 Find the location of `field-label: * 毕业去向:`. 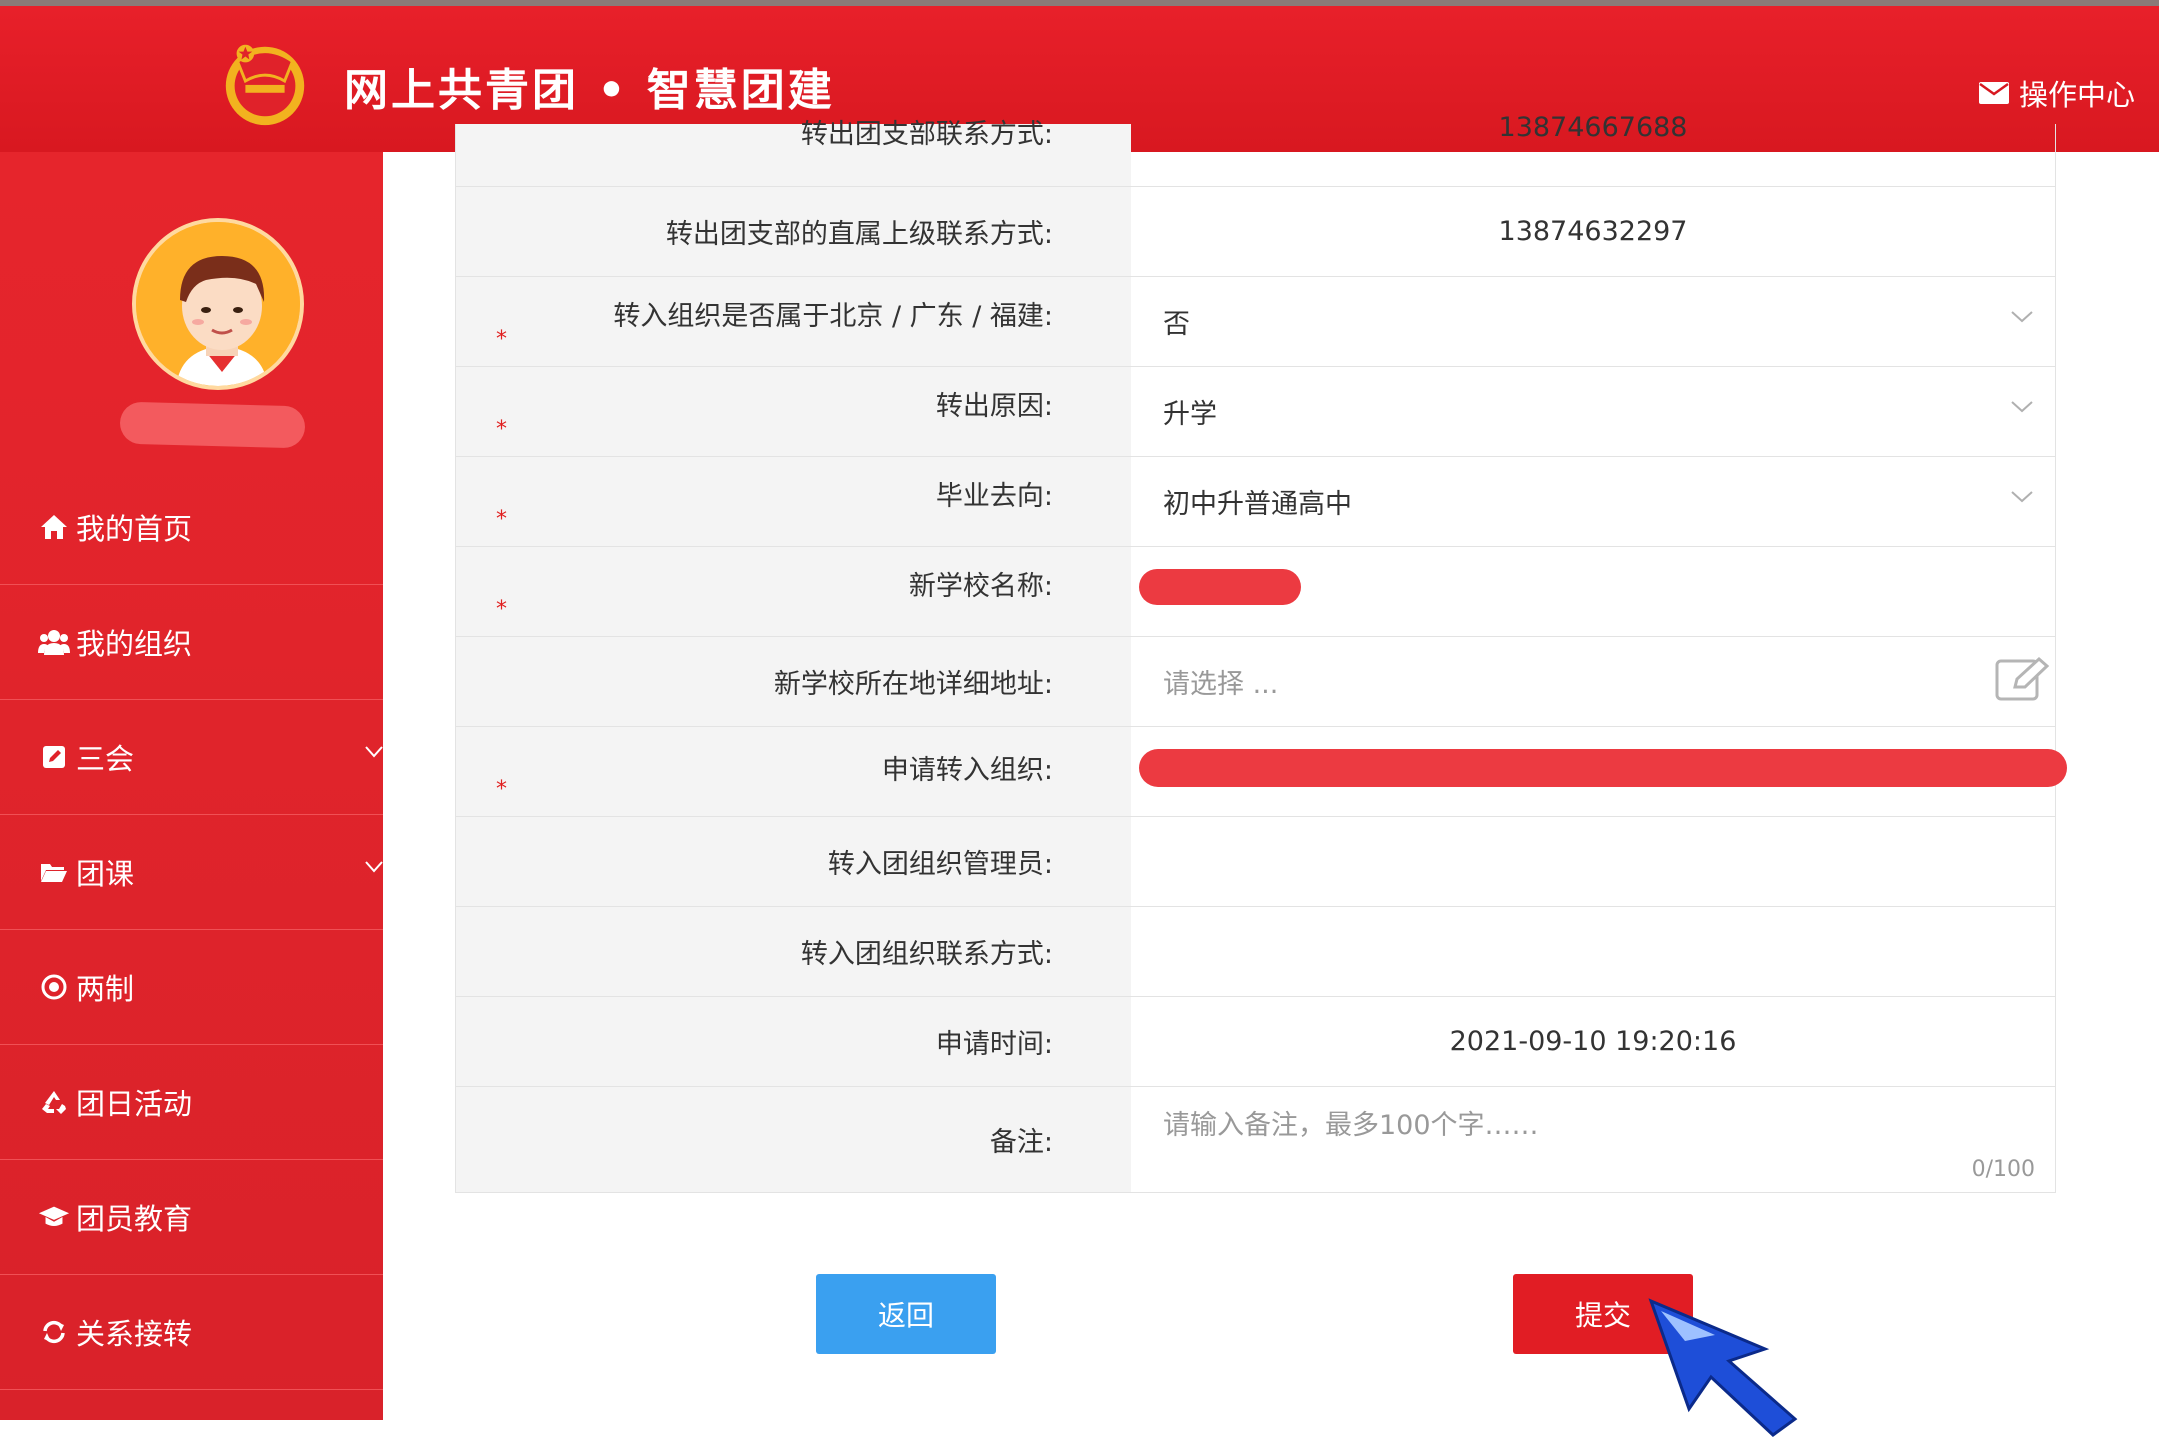

field-label: * 毕业去向: is located at coordinates (793, 501).